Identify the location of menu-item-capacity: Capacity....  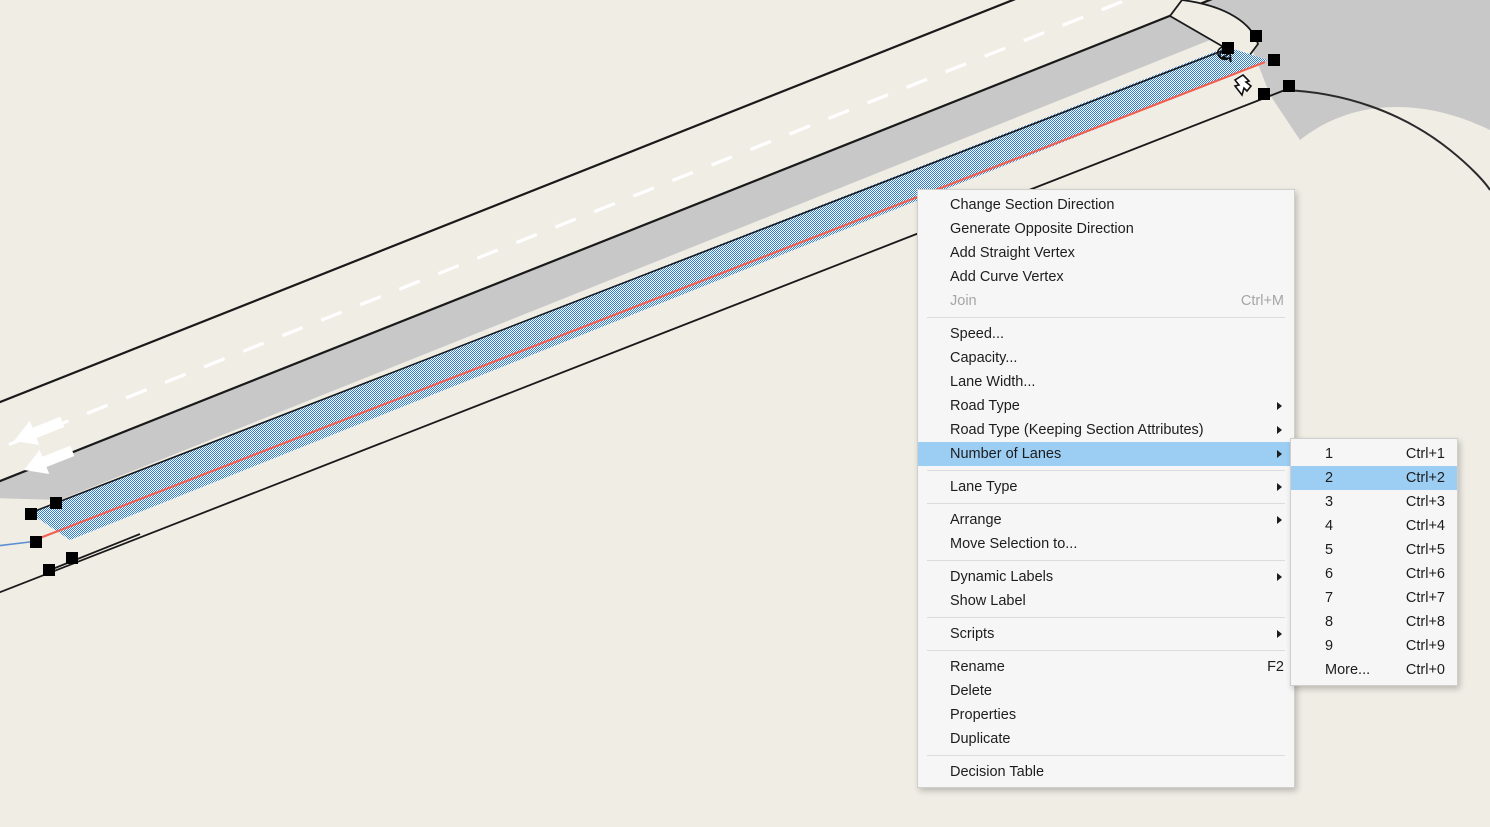
(1106, 358).